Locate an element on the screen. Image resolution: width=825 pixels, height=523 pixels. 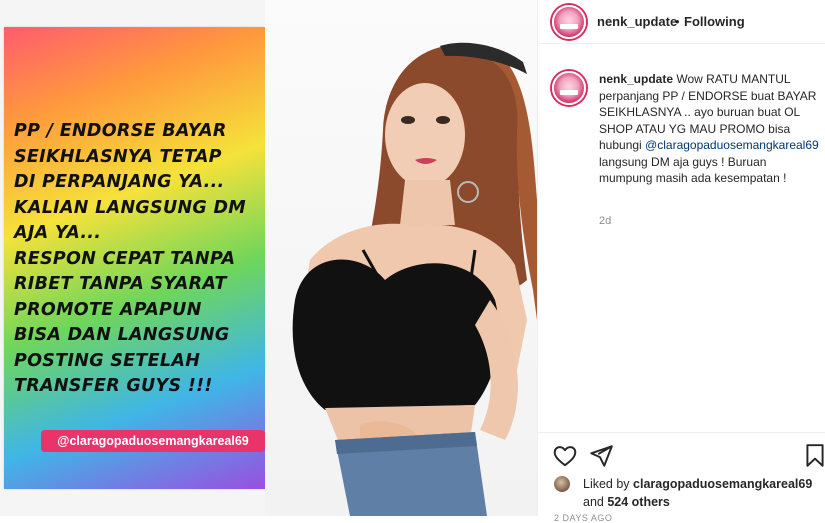
save-button is located at coordinates (814, 456).